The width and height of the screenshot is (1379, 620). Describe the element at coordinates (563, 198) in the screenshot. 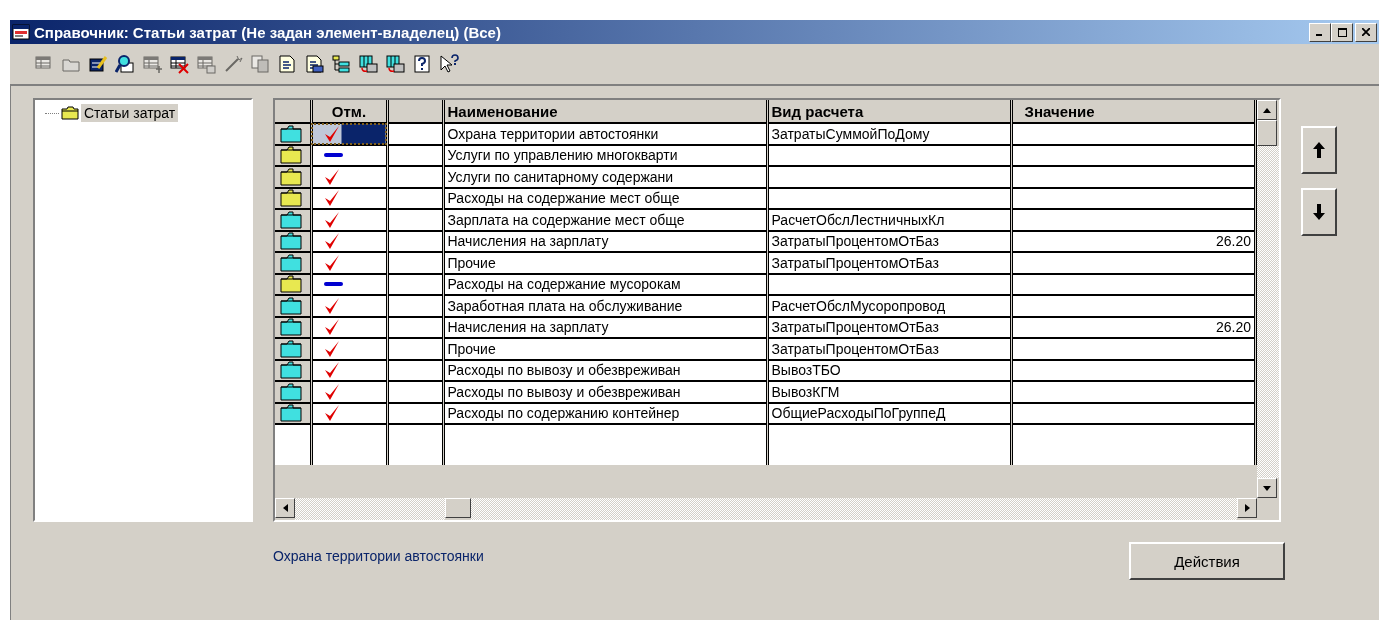

I see `table-cell: Расходы на содержание мест обще` at that location.